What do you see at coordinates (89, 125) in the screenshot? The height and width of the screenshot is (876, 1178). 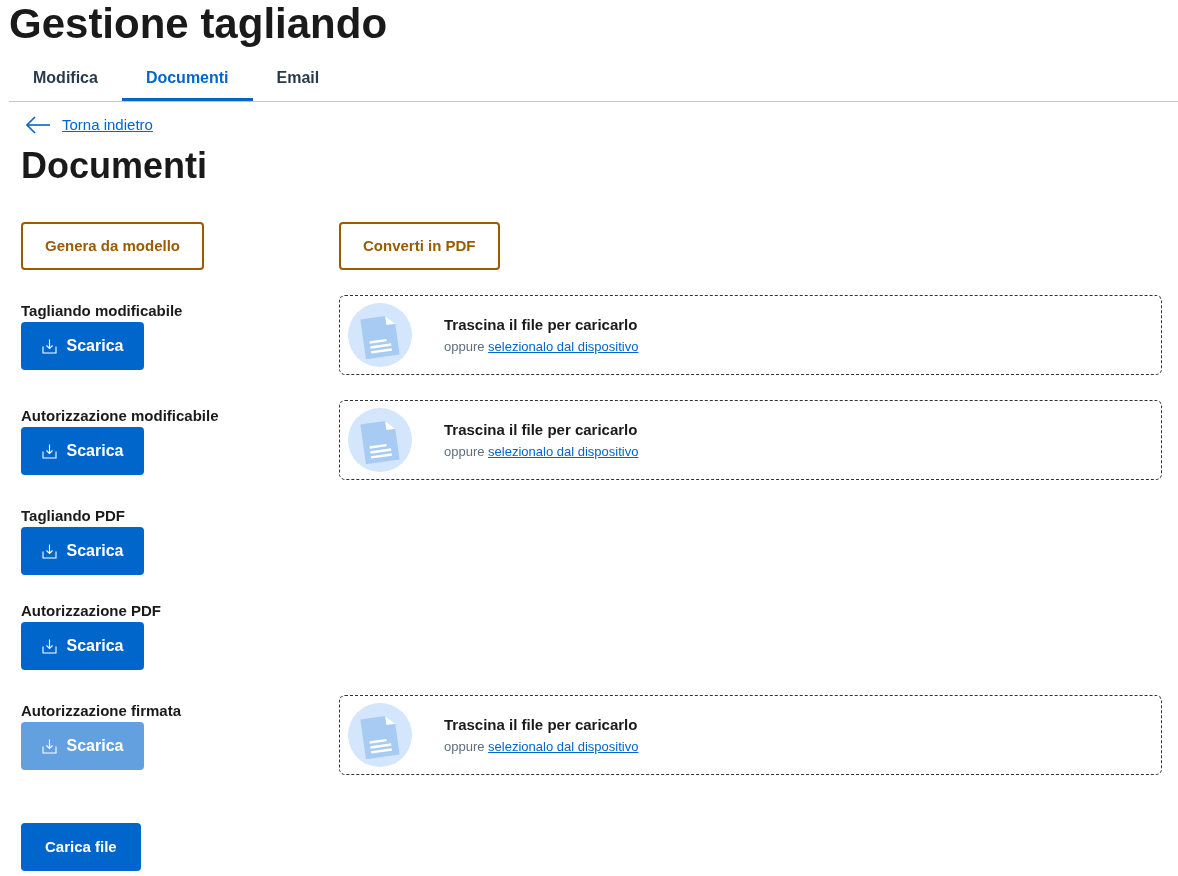 I see `back-link: Torna indietro` at bounding box center [89, 125].